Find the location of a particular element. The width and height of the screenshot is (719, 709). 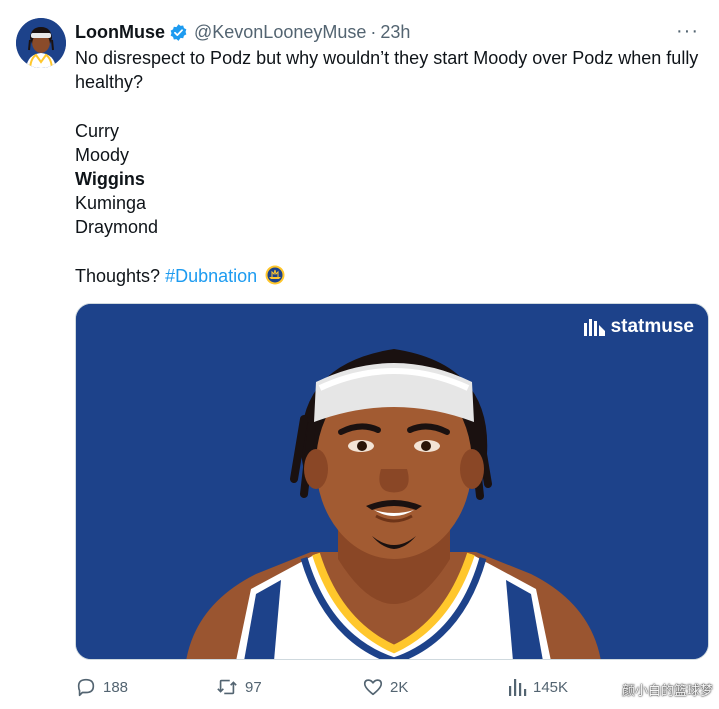

closing-text: Thoughts? is located at coordinates (118, 275).